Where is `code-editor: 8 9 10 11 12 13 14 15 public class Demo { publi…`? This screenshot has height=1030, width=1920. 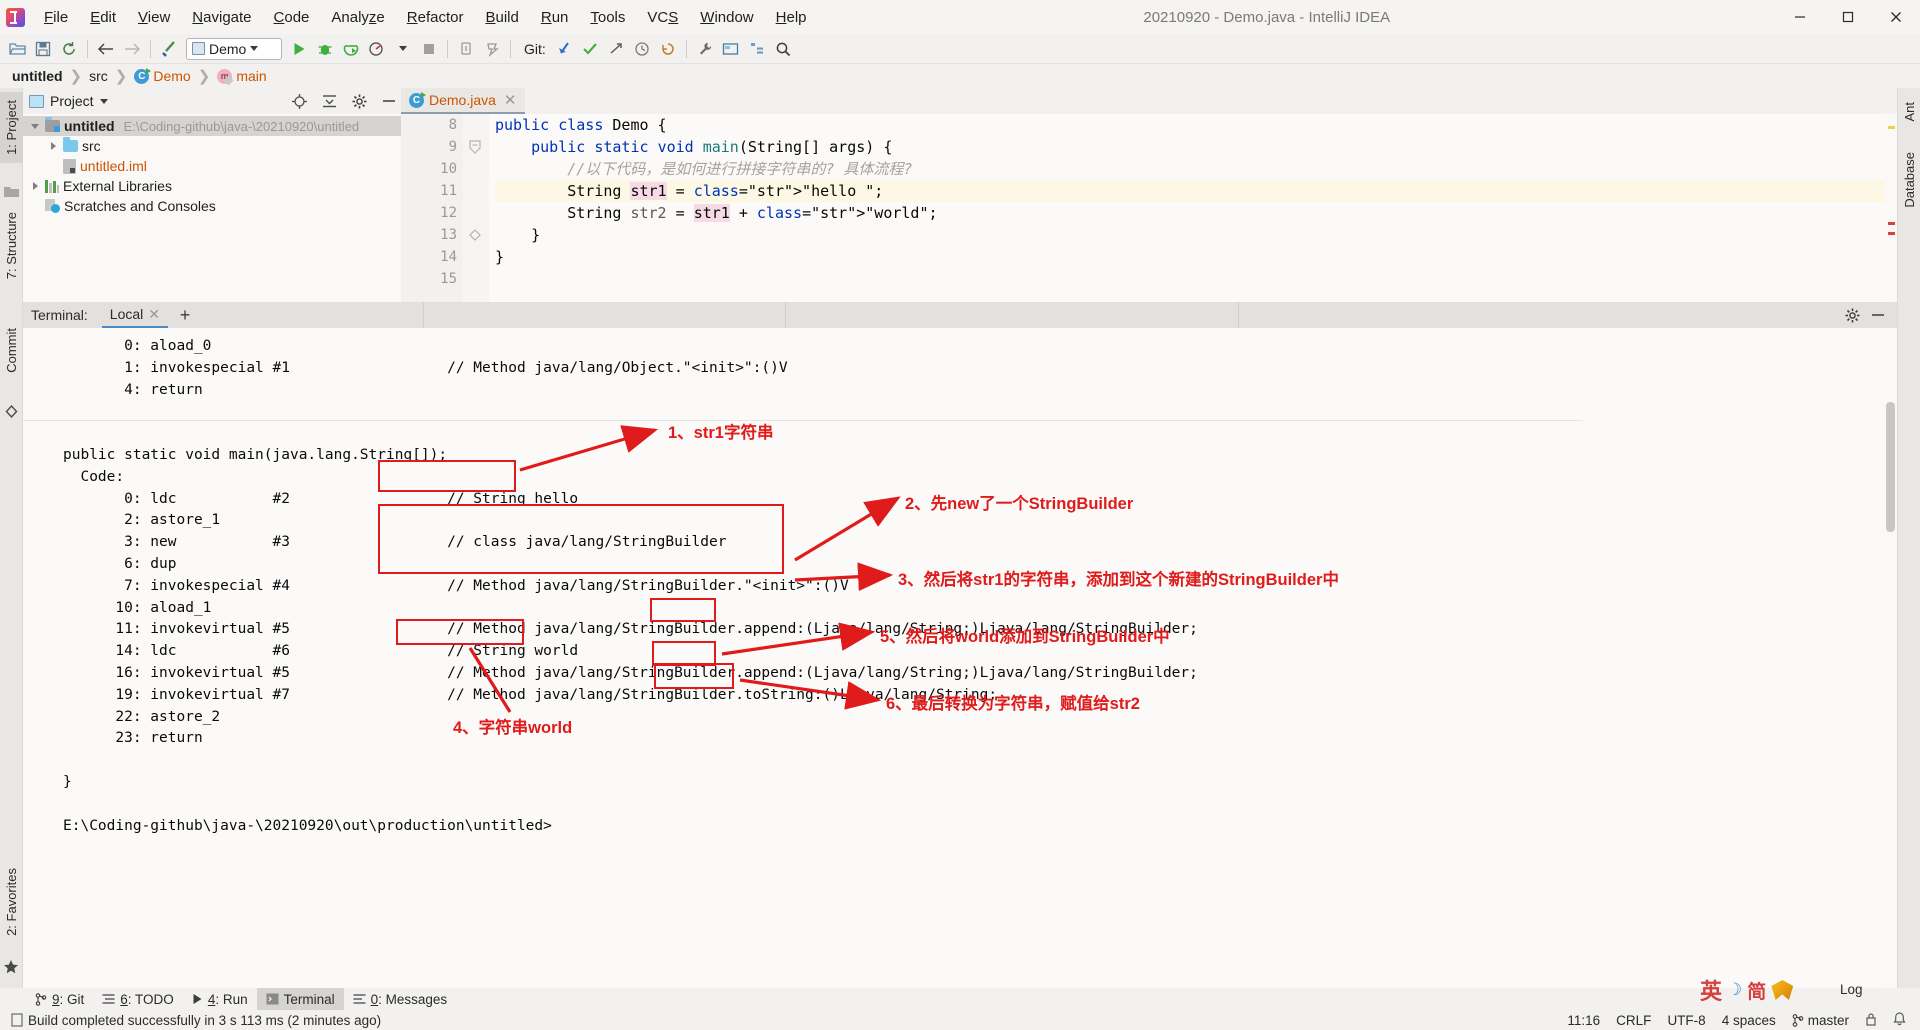 code-editor: 8 9 10 11 12 13 14 15 public class Demo { publi… is located at coordinates (1149, 208).